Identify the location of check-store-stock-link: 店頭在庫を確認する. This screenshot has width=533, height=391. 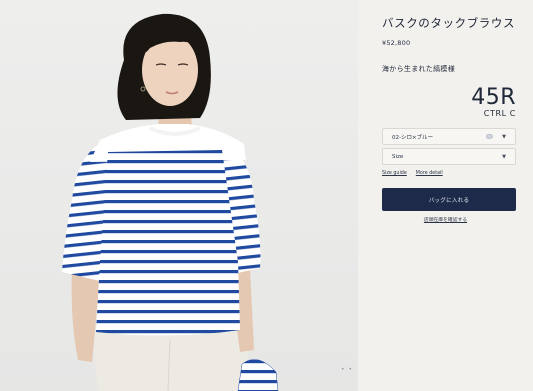
(445, 220).